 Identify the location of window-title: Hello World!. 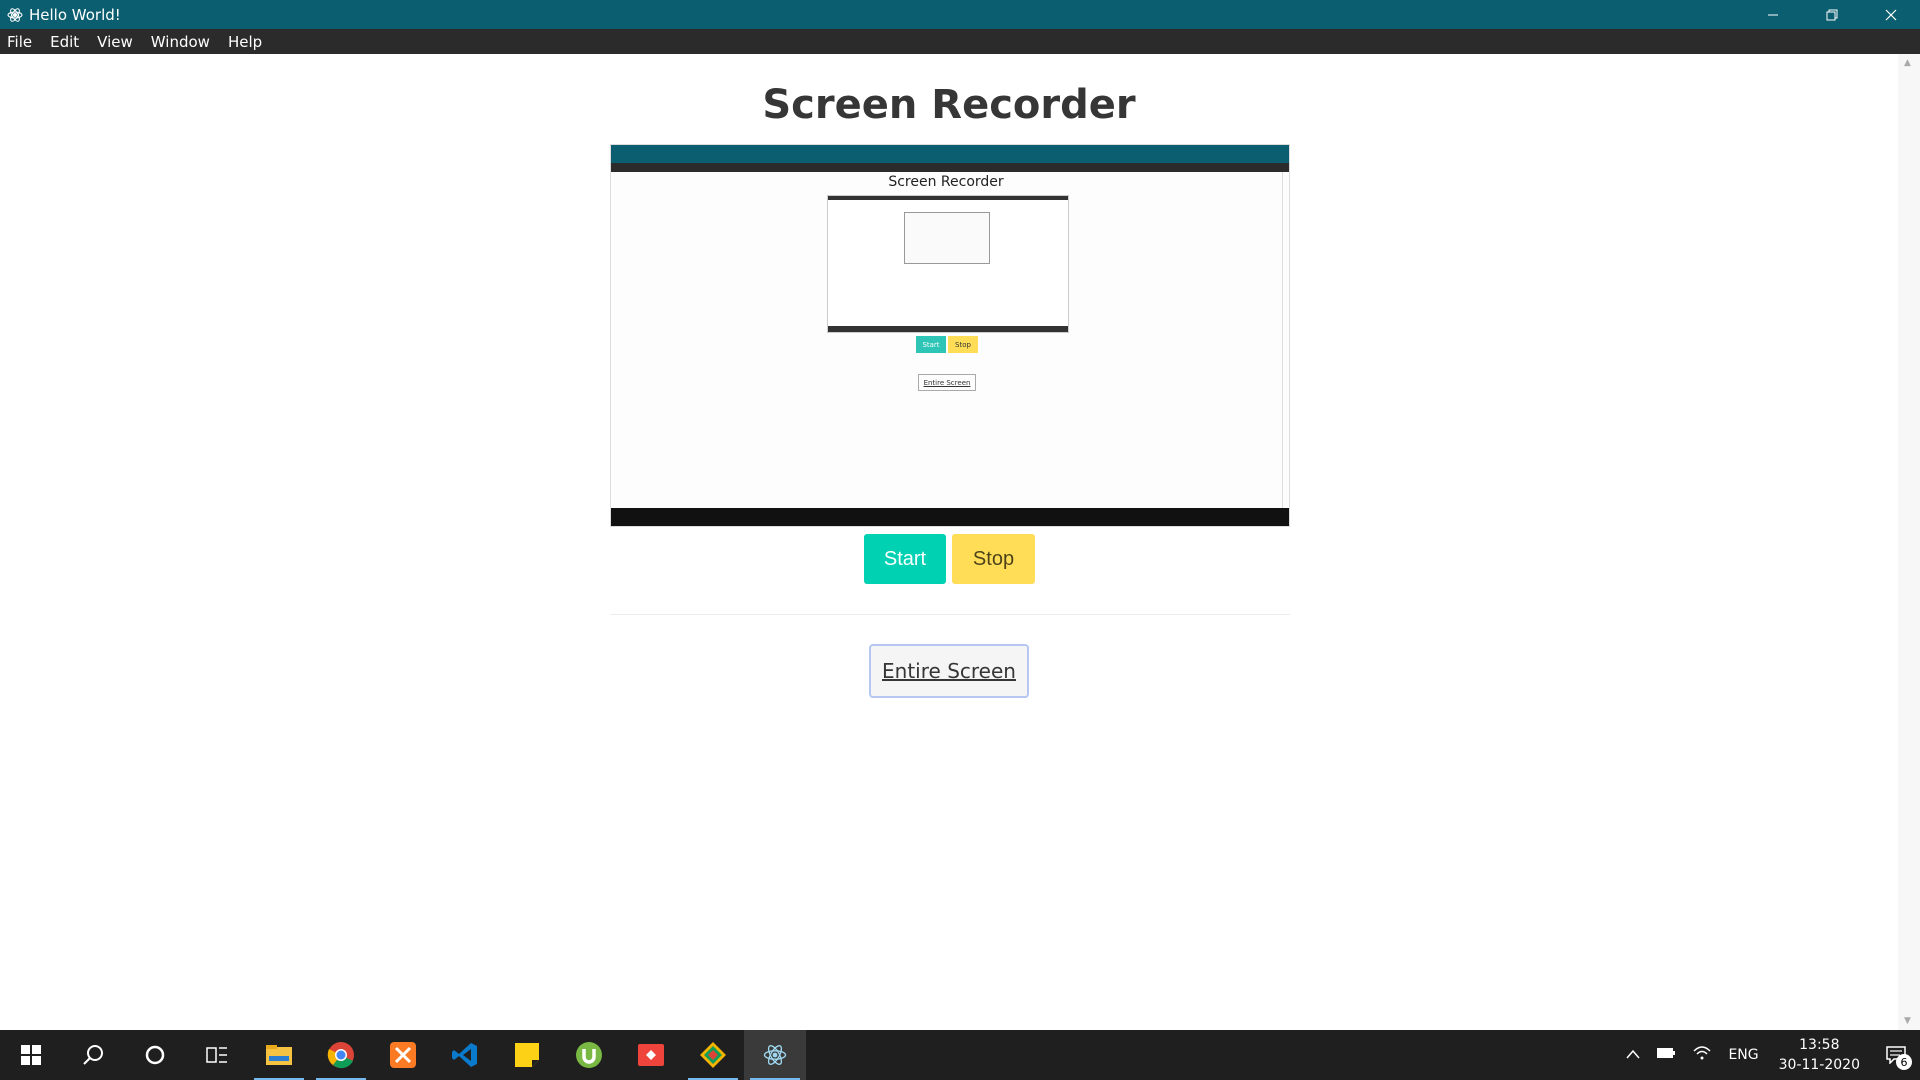
(75, 14).